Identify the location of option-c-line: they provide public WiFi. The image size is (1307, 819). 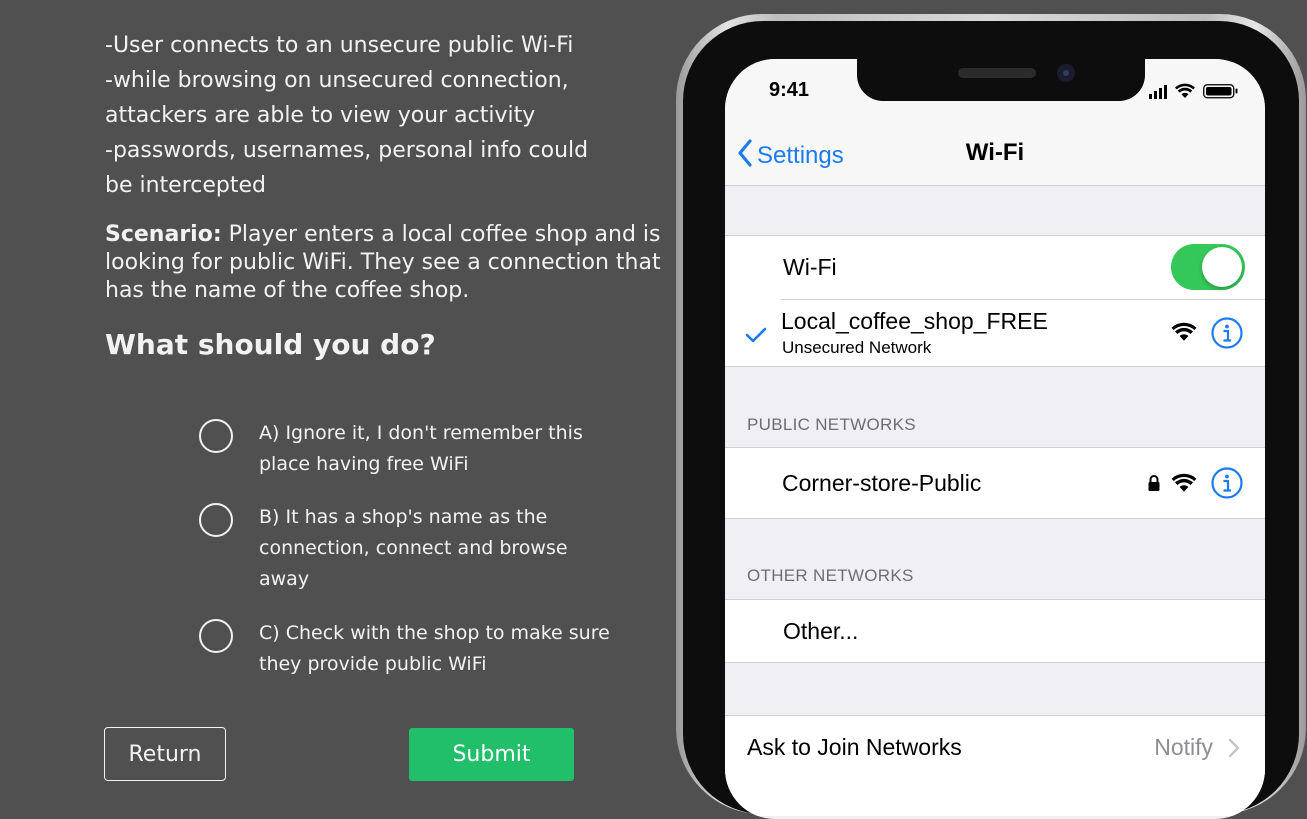
(373, 664).